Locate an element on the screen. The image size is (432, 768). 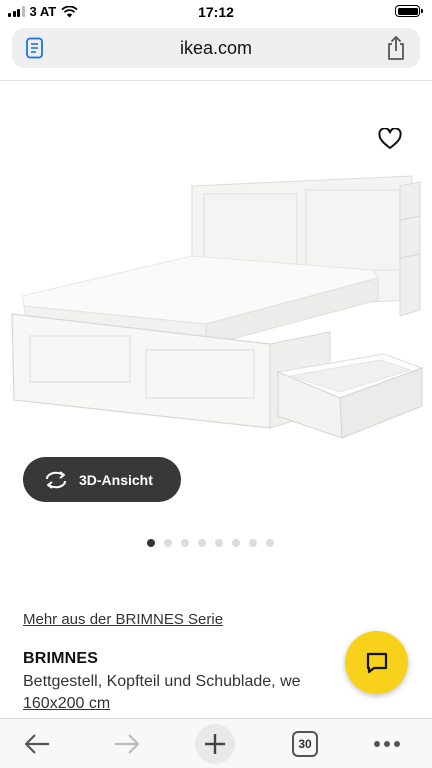
product-description: Bettgestell, Kopfteil und Schublade, we is located at coordinates (162, 681).